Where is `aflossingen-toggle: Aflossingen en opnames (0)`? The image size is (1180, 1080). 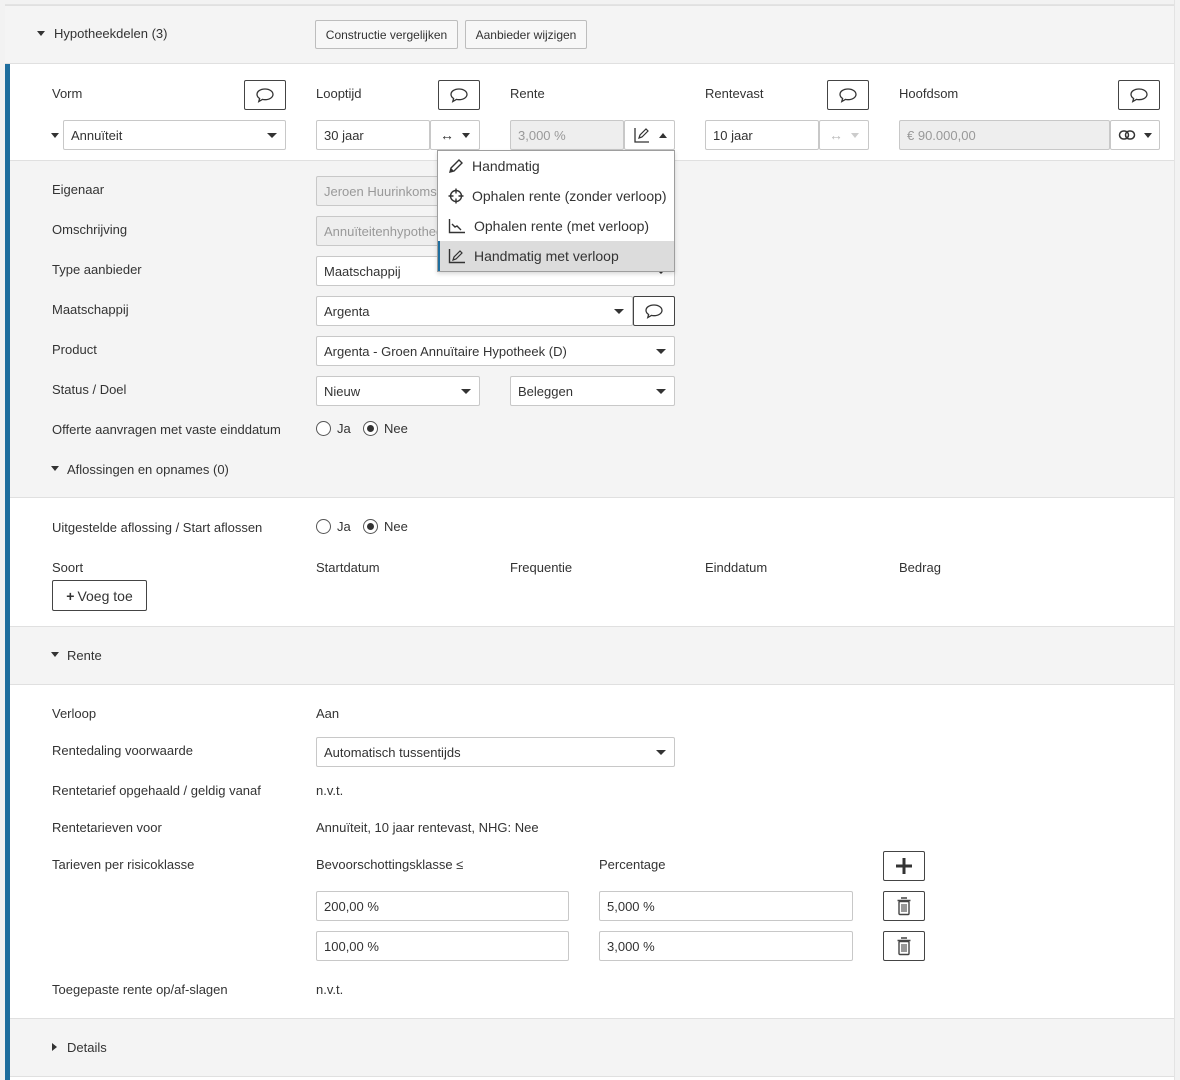
aflossingen-toggle: Aflossingen en opnames (0) is located at coordinates (148, 469).